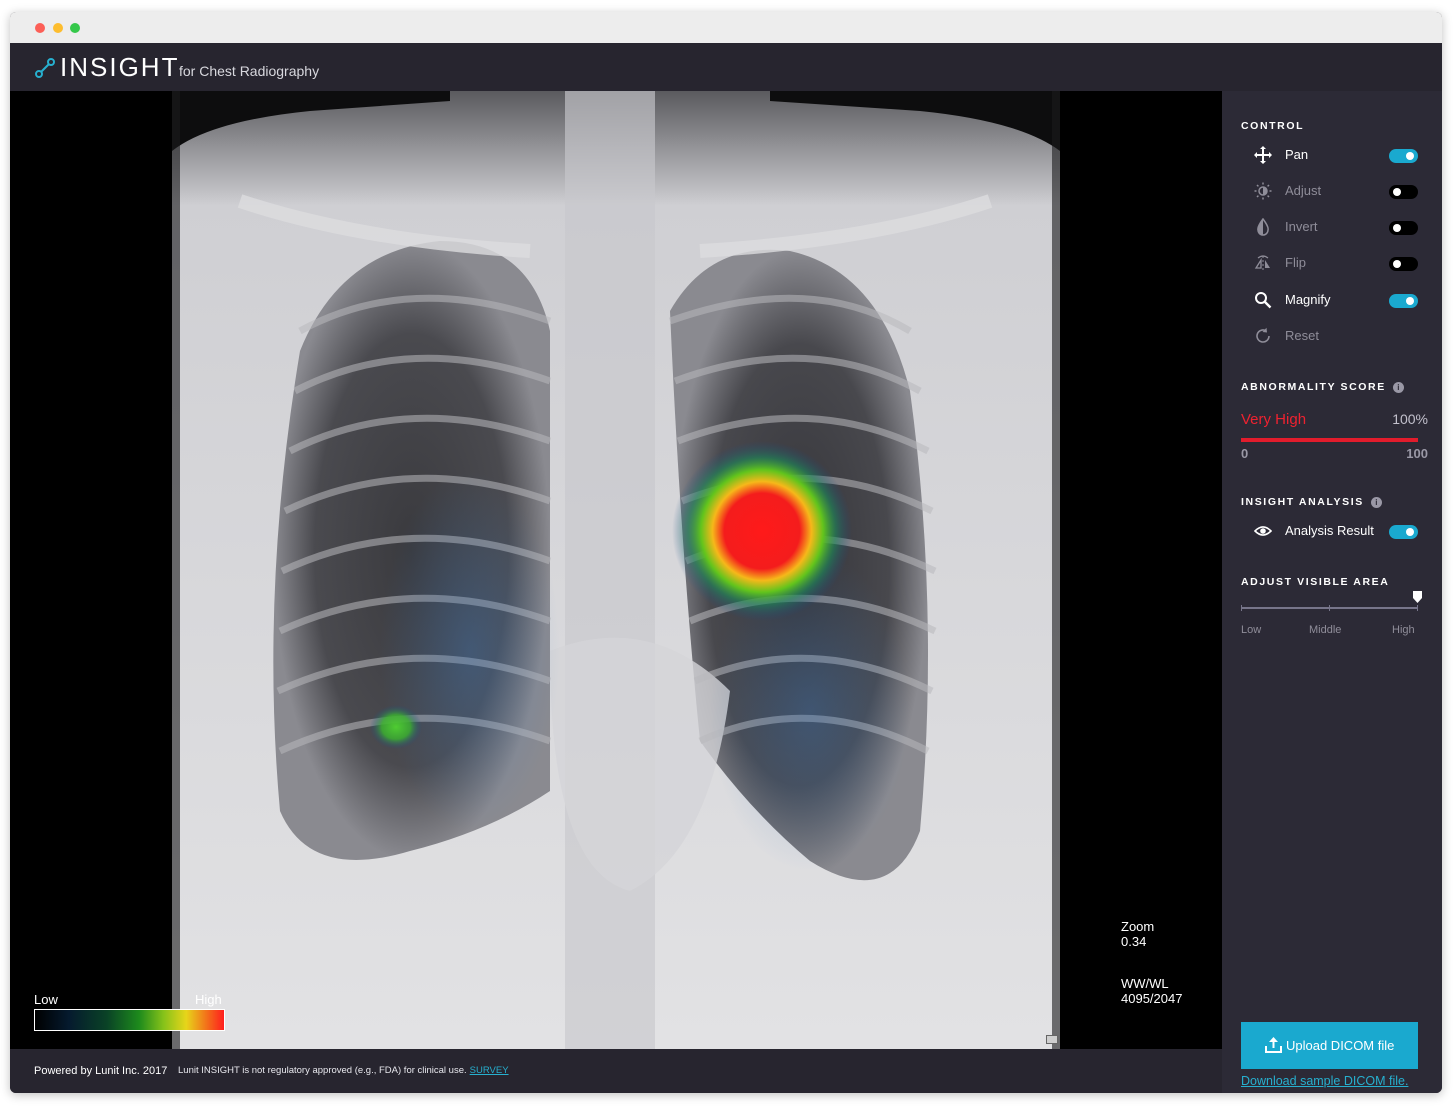 This screenshot has width=1456, height=1106. I want to click on control-reset: Reset, so click(1332, 336).